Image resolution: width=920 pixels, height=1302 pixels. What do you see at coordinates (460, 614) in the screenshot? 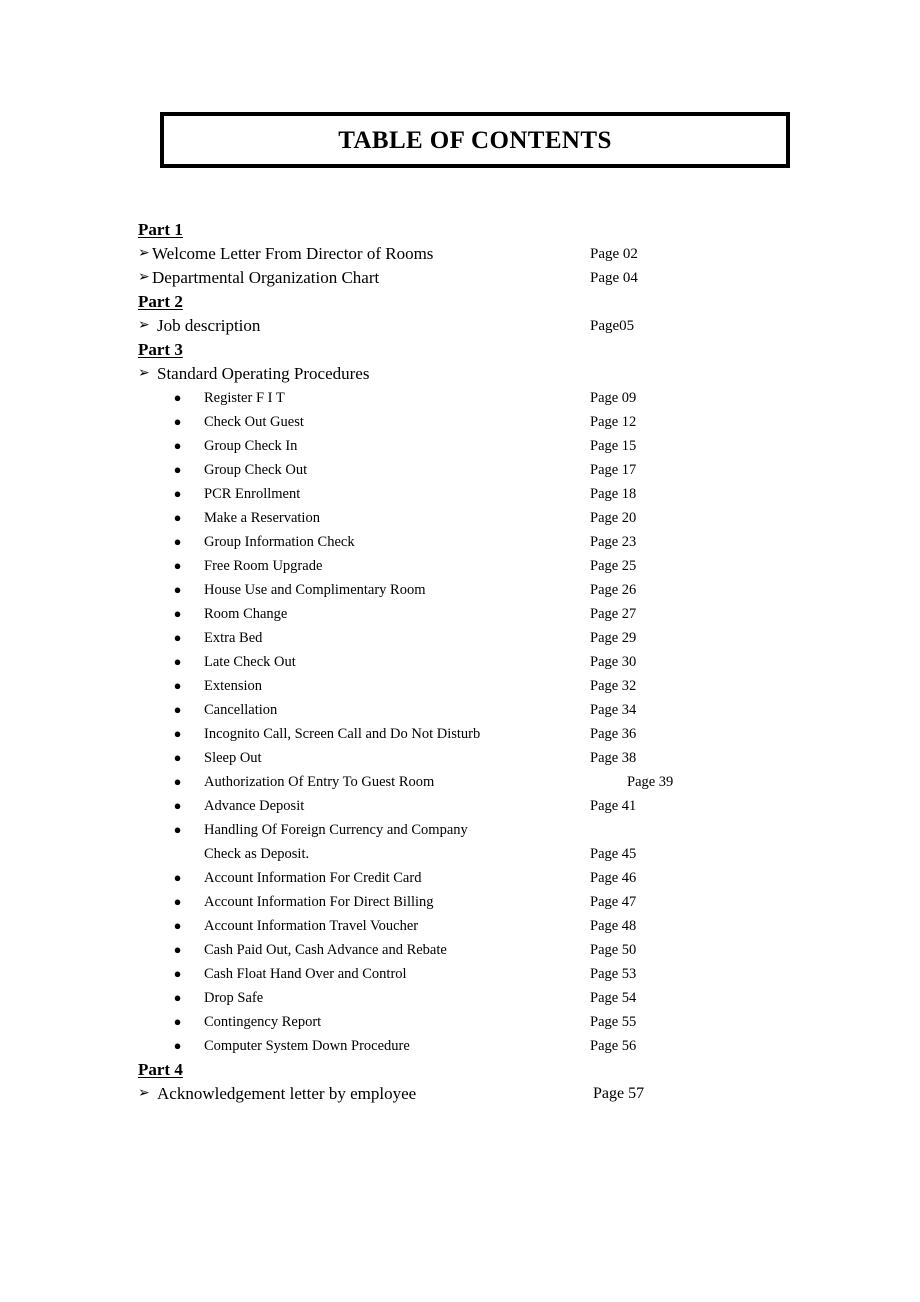
I see `toc-subitem: ● Room Change Page 27` at bounding box center [460, 614].